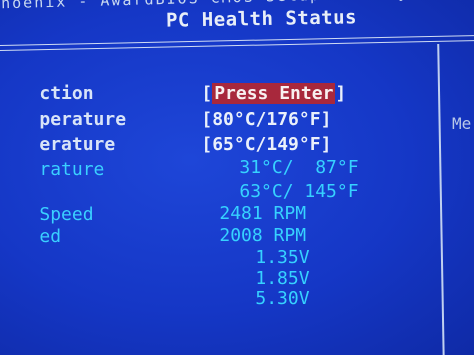 Image resolution: width=474 pixels, height=355 pixels. Describe the element at coordinates (261, 19) in the screenshot. I see `page-title: PC Health Status` at that location.